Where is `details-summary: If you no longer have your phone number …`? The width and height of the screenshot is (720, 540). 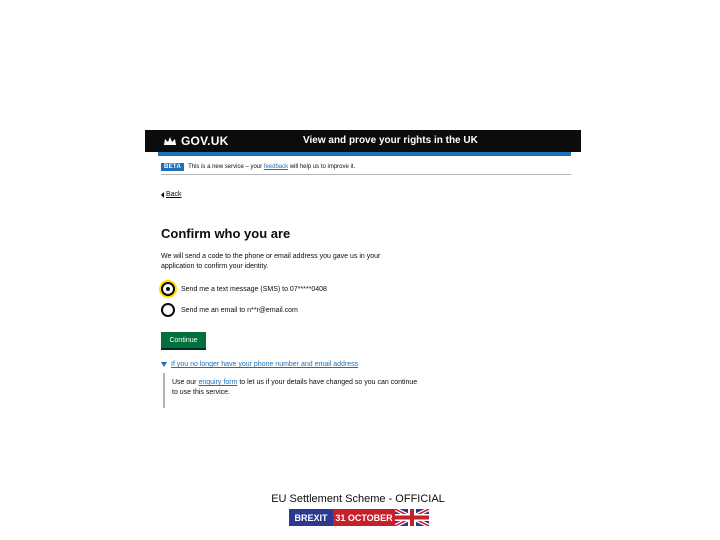
details-summary: If you no longer have your phone number … is located at coordinates (259, 364).